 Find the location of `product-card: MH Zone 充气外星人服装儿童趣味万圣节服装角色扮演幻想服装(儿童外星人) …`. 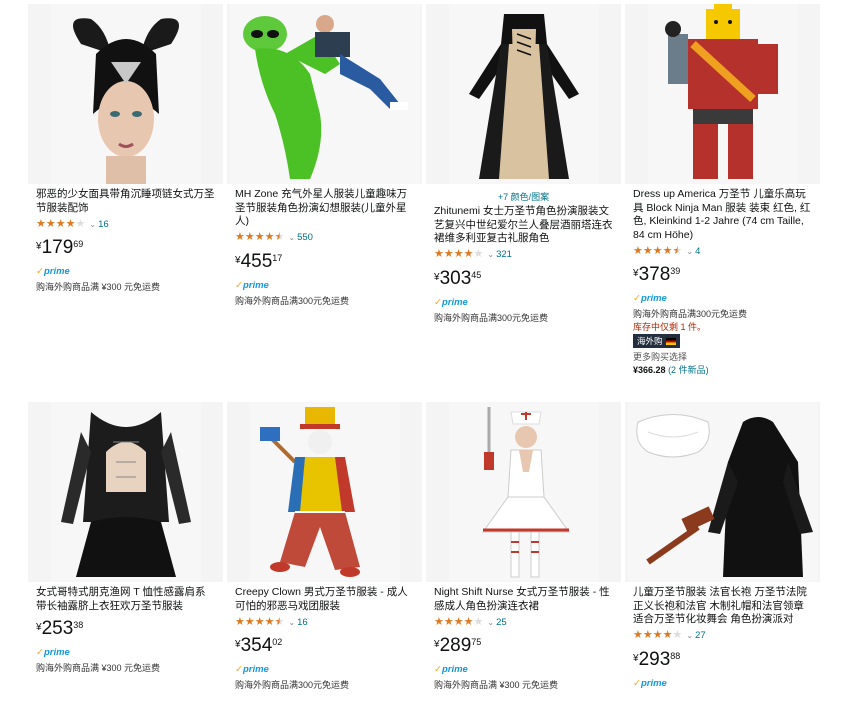

product-card: MH Zone 充气外星人服装儿童趣味万圣节服装角色扮演幻想服装(儿童外星人) … is located at coordinates (324, 200).